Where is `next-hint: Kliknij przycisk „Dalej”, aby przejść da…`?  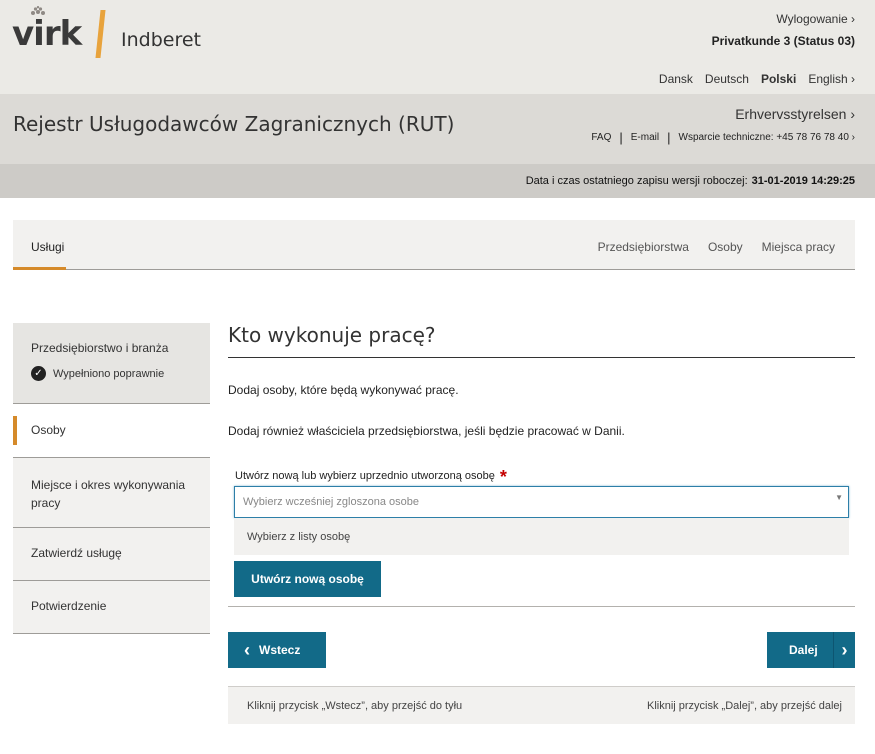 next-hint: Kliknij przycisk „Dalej”, aby przejść da… is located at coordinates (744, 706).